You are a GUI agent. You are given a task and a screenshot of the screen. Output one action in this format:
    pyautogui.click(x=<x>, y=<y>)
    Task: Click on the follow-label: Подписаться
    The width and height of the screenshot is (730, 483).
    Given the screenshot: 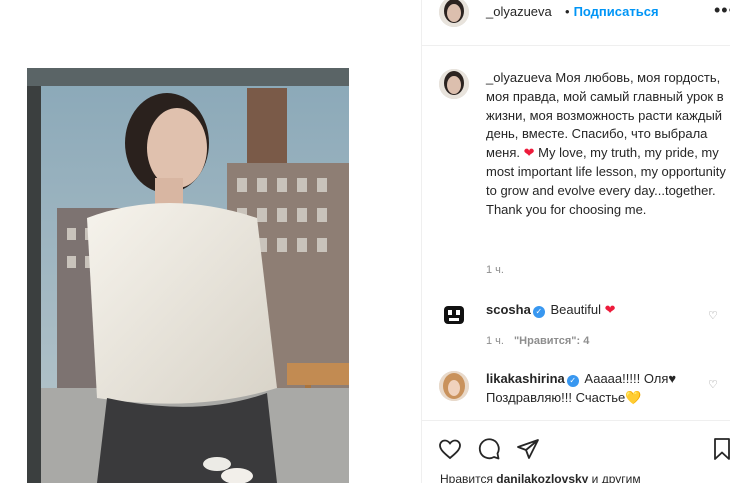 What is the action you would take?
    pyautogui.click(x=616, y=11)
    